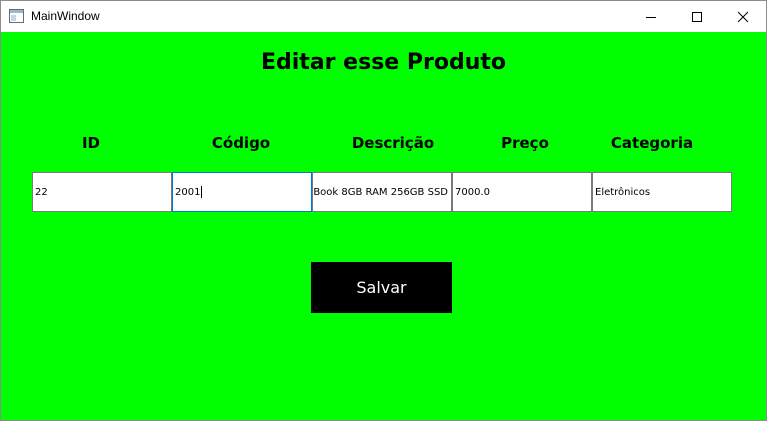 This screenshot has height=421, width=767. Describe the element at coordinates (652, 143) in the screenshot. I see `column-header-categoria: Categoria` at that location.